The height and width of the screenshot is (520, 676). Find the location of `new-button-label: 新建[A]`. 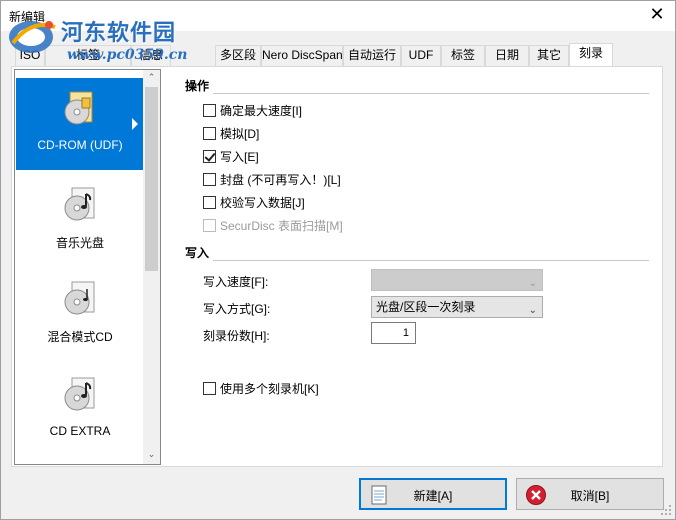

new-button-label: 新建[A] is located at coordinates (433, 496).